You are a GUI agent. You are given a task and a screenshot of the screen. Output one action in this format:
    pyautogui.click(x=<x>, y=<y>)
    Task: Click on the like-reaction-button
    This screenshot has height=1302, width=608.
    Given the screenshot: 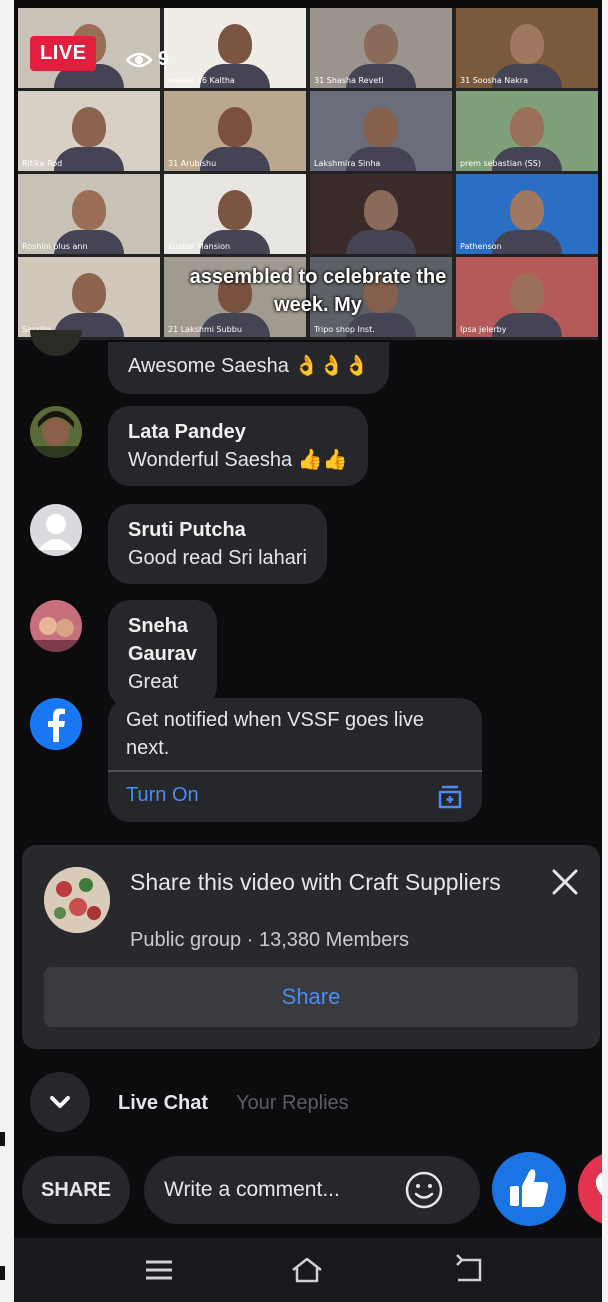 What is the action you would take?
    pyautogui.click(x=529, y=1189)
    